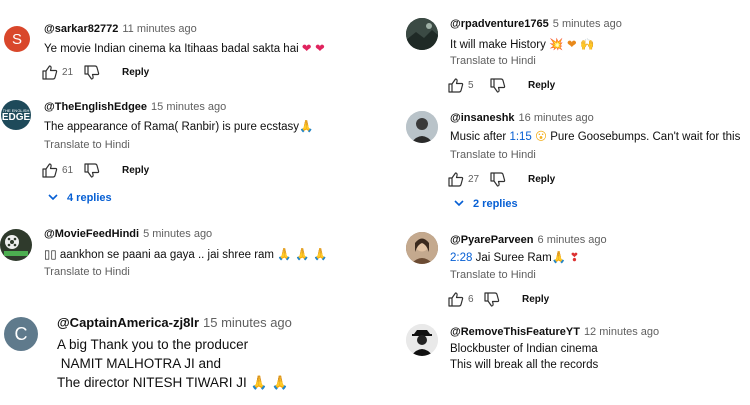 The image size is (750, 405). Describe the element at coordinates (153, 344) in the screenshot. I see `comment-line: A big Thank you to the producer` at that location.